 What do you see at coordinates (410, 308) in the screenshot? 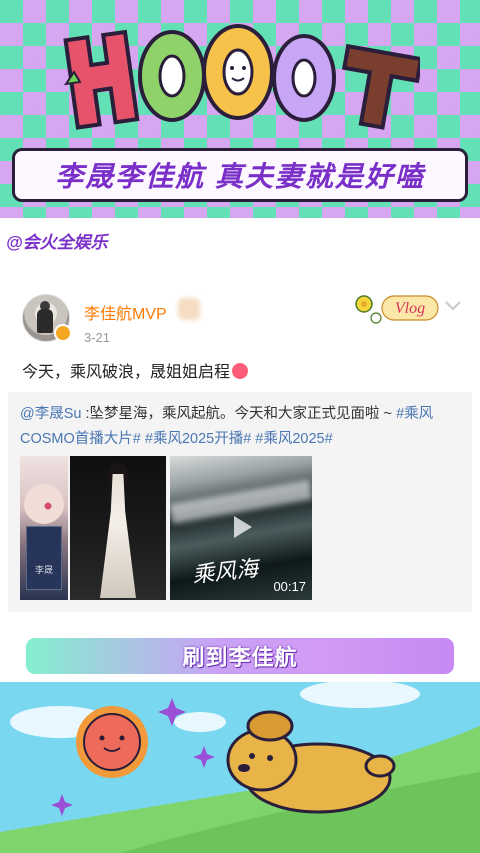
I see `vlog-sticker-label: Vlog` at bounding box center [410, 308].